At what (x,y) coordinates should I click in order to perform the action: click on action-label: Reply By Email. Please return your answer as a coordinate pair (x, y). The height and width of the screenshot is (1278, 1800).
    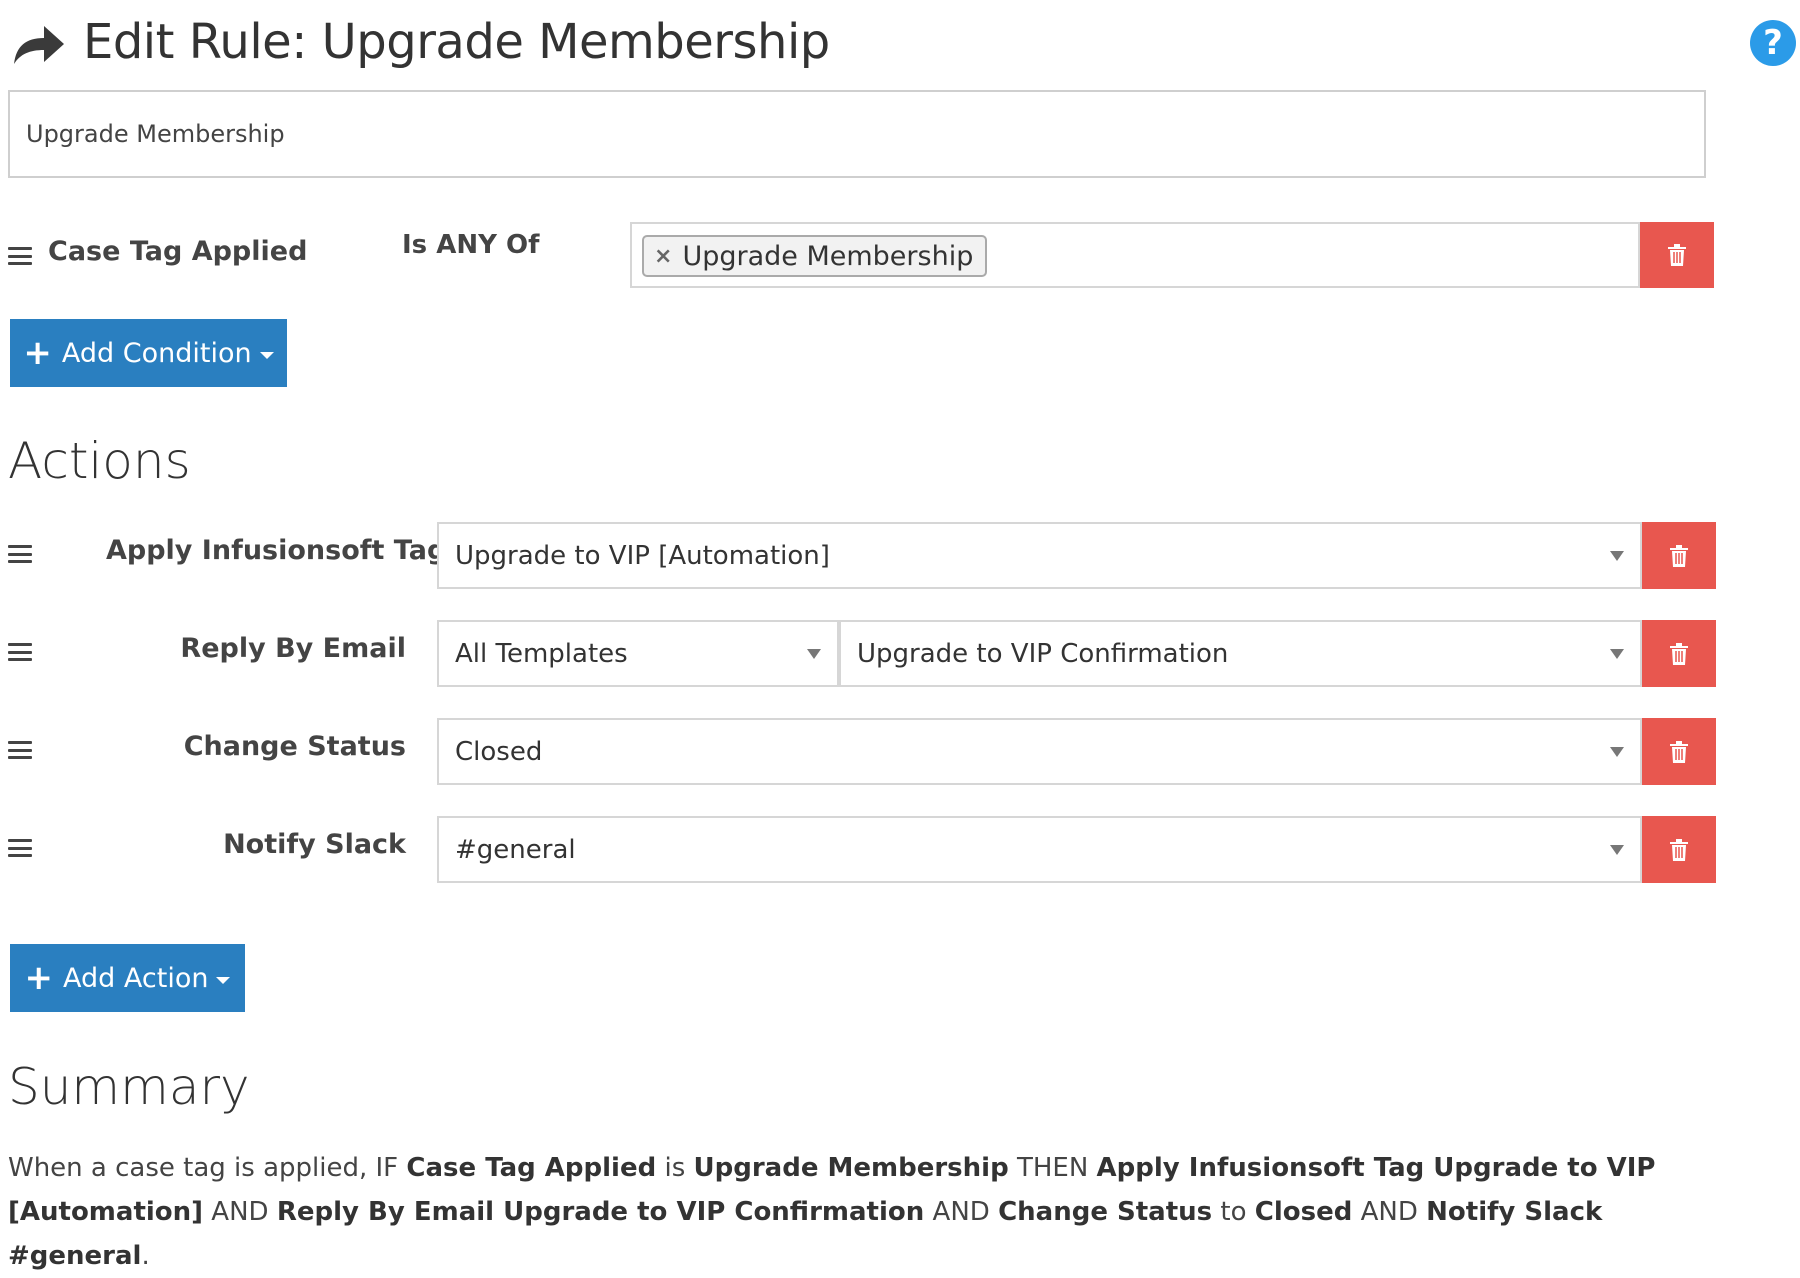
    Looking at the image, I should click on (293, 648).